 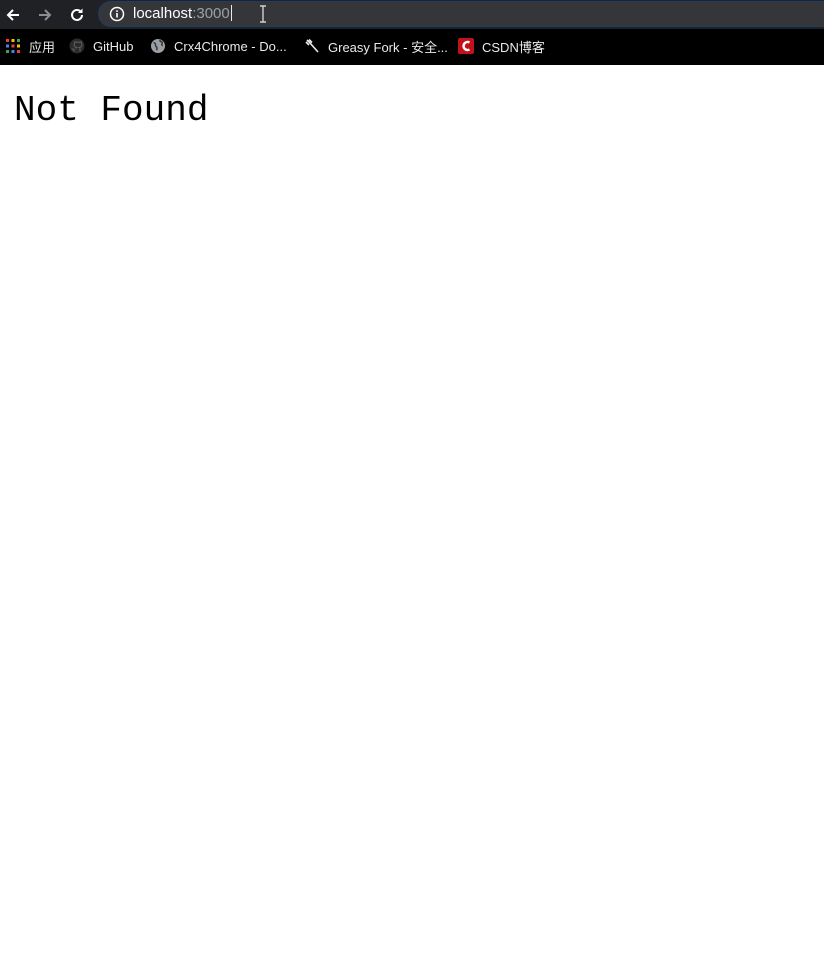 I want to click on globe-icon, so click(x=158, y=46).